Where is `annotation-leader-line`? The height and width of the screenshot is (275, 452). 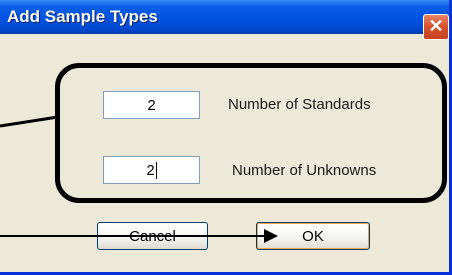
annotation-leader-line is located at coordinates (29, 121).